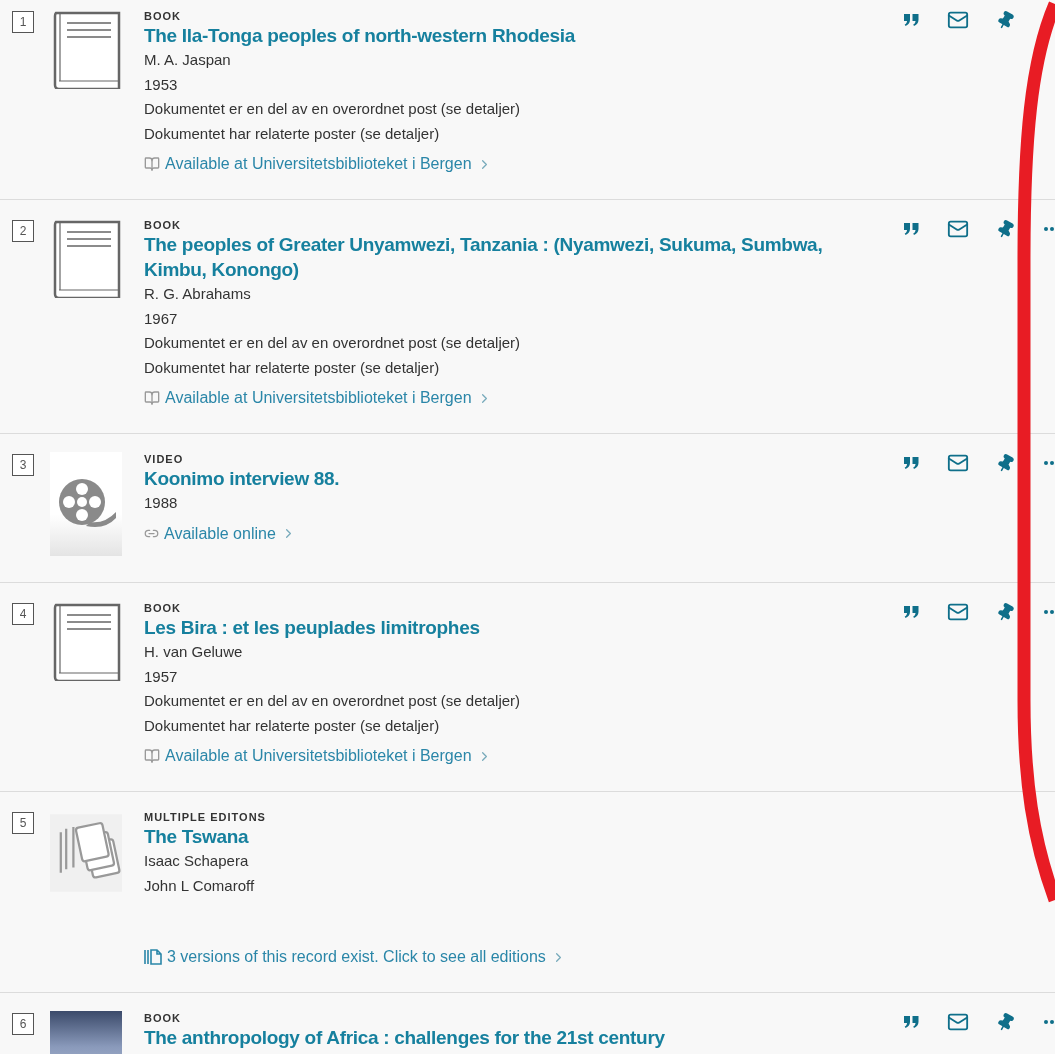 This screenshot has height=1054, width=1055. What do you see at coordinates (23, 231) in the screenshot?
I see `result-number: 2` at bounding box center [23, 231].